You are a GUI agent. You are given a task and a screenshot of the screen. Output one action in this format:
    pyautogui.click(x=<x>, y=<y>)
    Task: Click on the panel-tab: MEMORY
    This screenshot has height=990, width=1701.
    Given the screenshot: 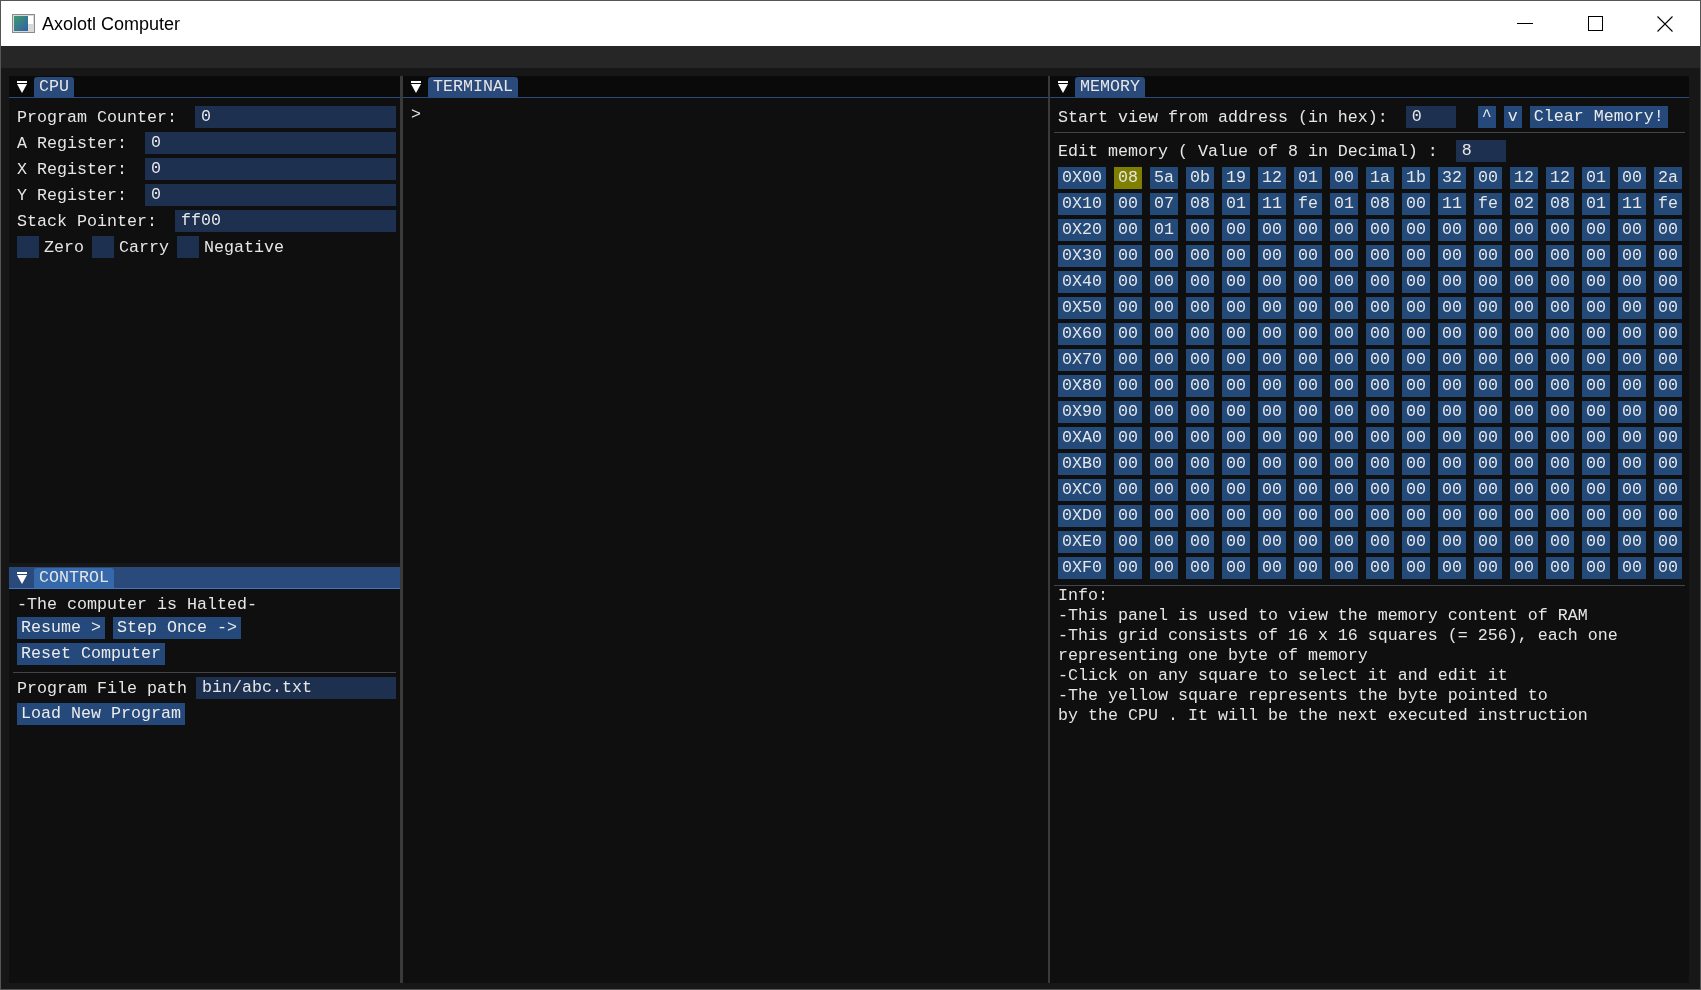 What is the action you would take?
    pyautogui.click(x=1110, y=87)
    